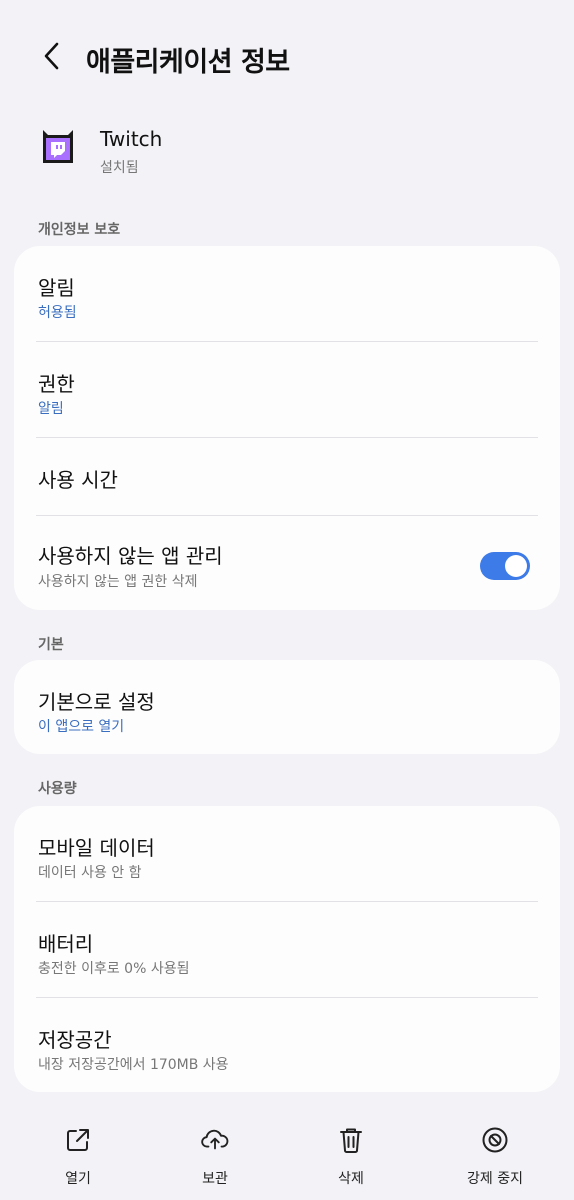 This screenshot has width=574, height=1200. What do you see at coordinates (114, 969) in the screenshot?
I see `battery-sub: 충전한 이후로 0% 사용됨` at bounding box center [114, 969].